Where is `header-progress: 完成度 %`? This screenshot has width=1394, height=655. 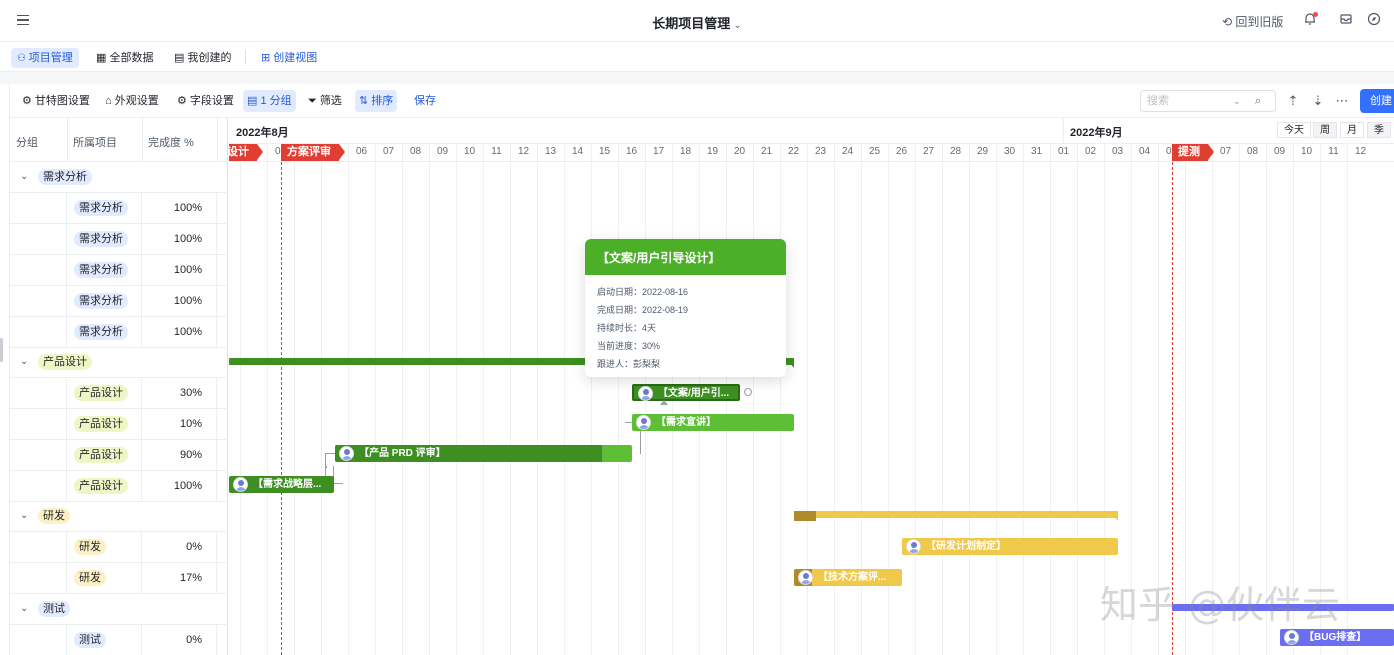
header-progress: 完成度 % is located at coordinates (171, 142).